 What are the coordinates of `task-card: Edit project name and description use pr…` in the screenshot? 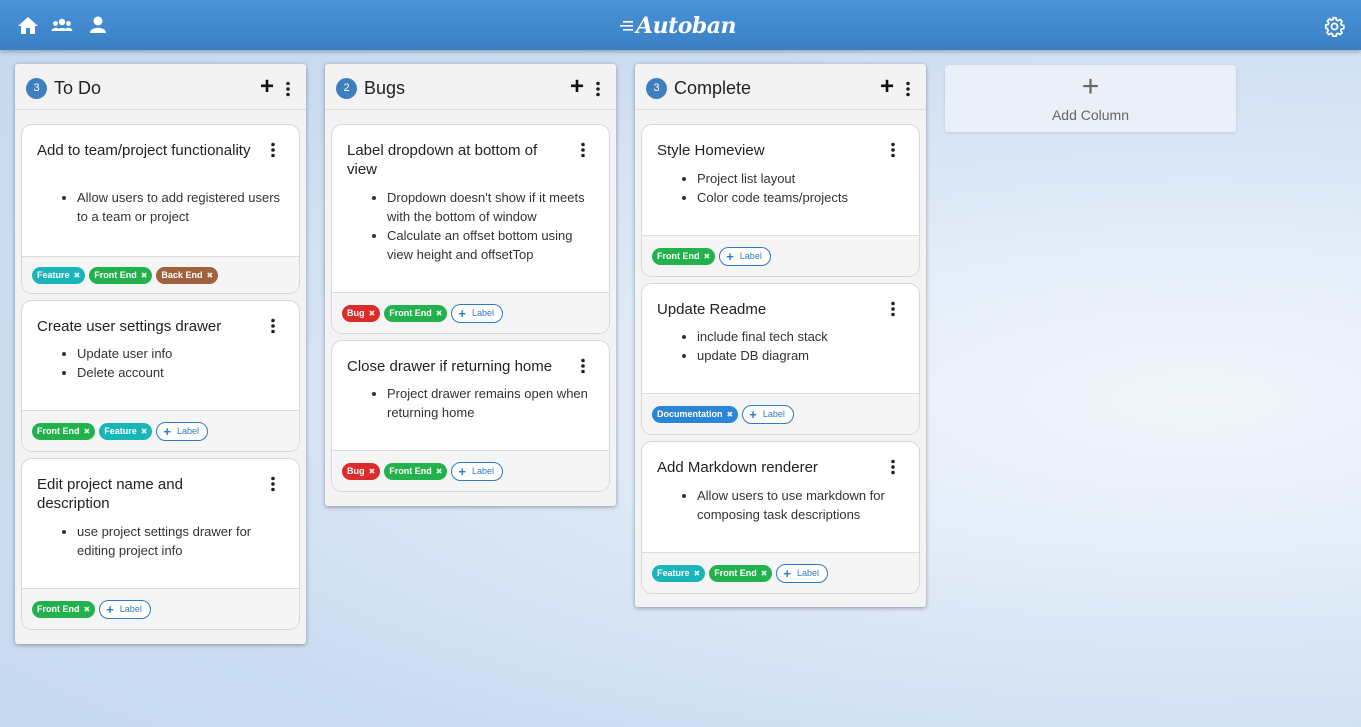 It's located at (160, 544).